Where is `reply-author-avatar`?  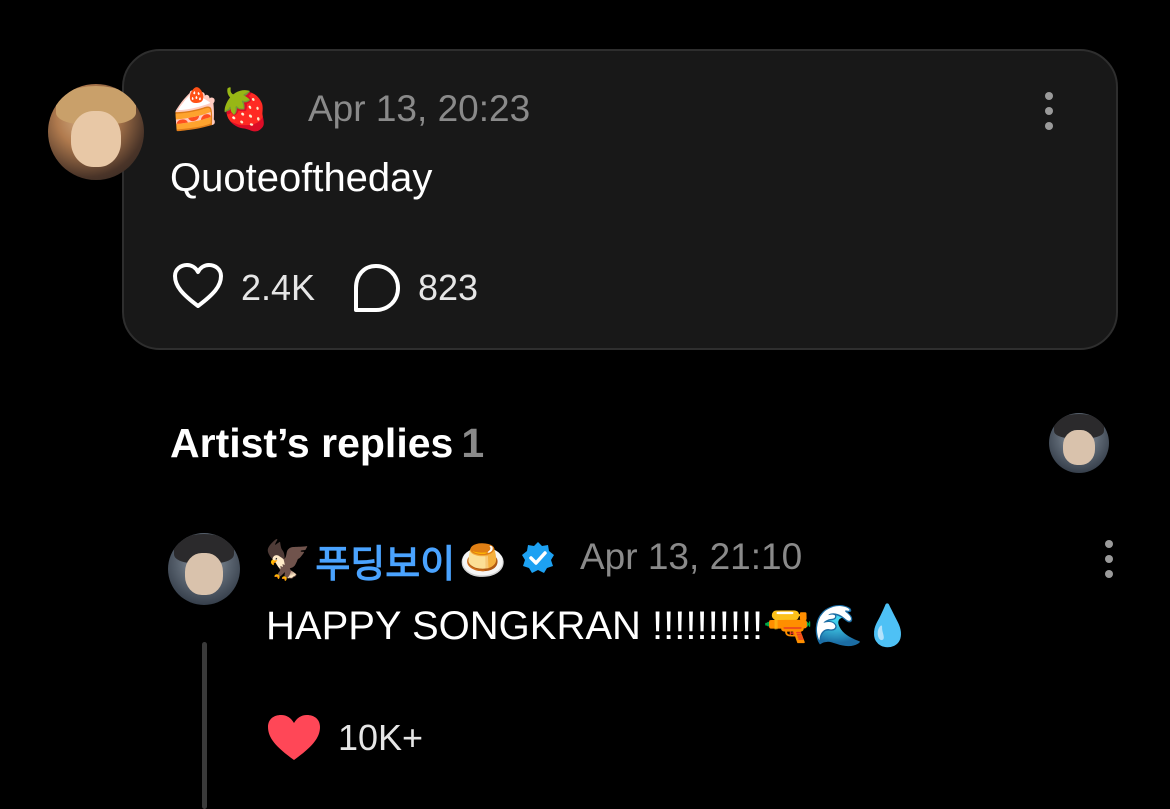 reply-author-avatar is located at coordinates (204, 569).